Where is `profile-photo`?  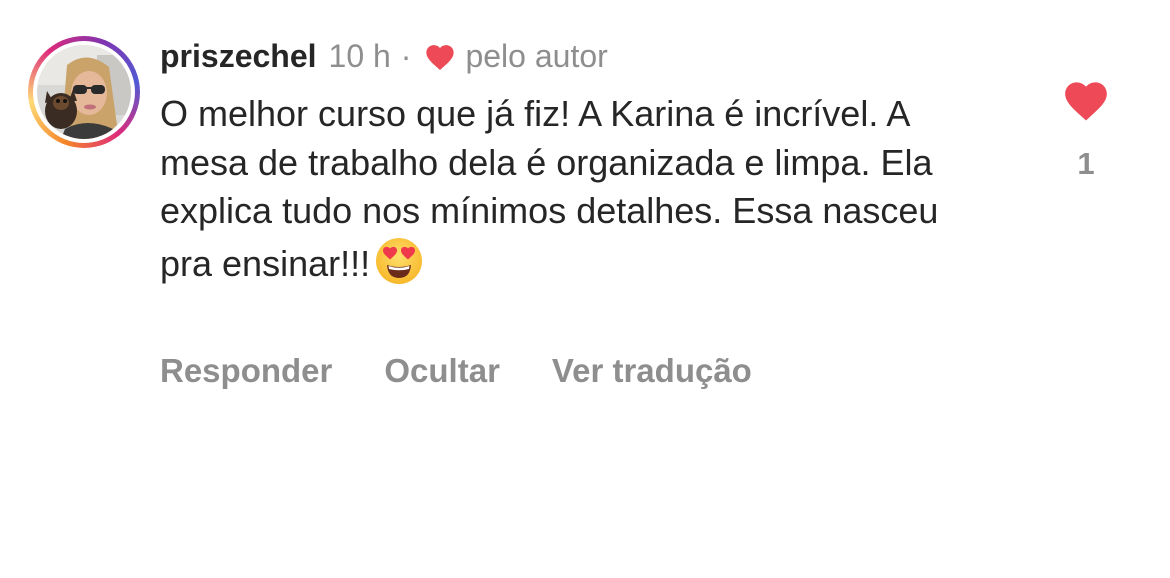 profile-photo is located at coordinates (84, 92).